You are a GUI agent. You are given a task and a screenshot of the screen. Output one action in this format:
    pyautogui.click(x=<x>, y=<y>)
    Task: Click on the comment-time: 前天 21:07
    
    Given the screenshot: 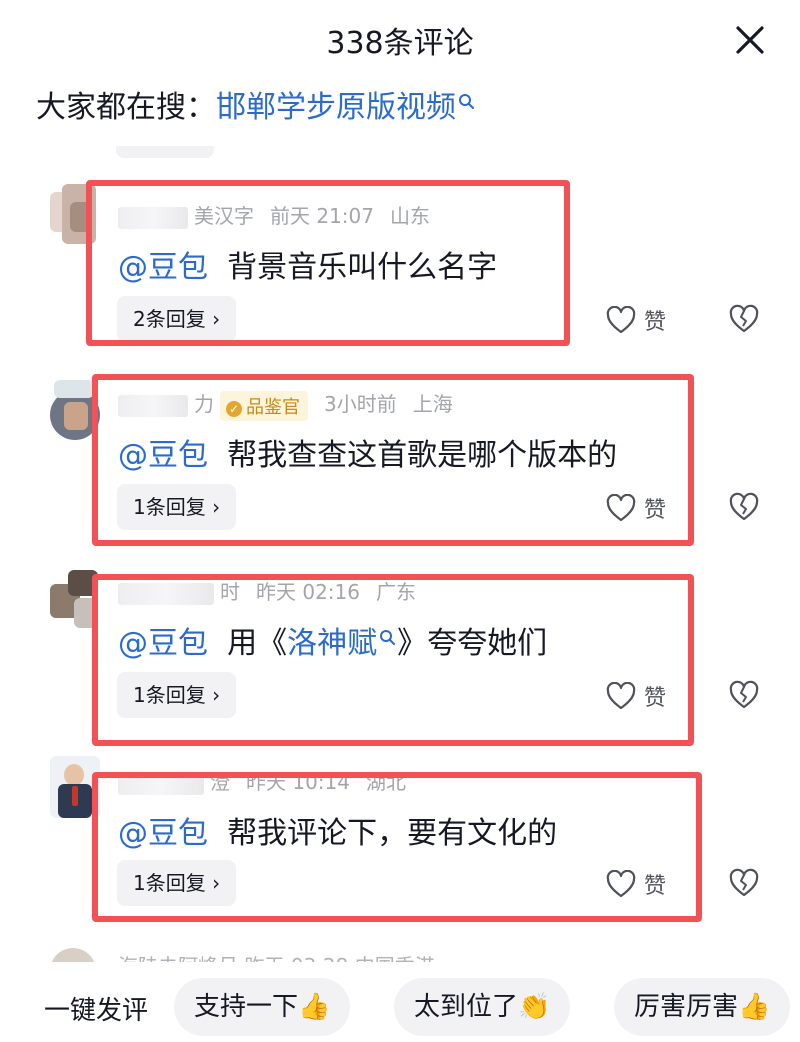 What is the action you would take?
    pyautogui.click(x=322, y=216)
    